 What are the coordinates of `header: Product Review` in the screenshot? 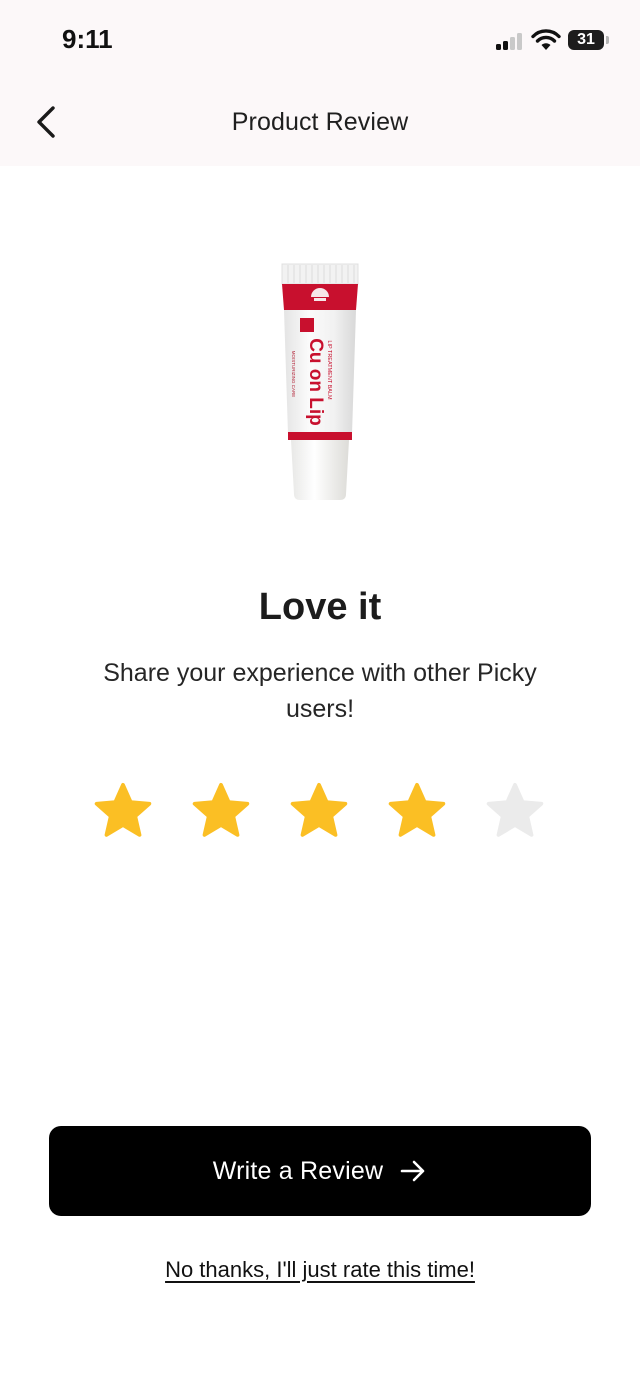 It's located at (320, 123).